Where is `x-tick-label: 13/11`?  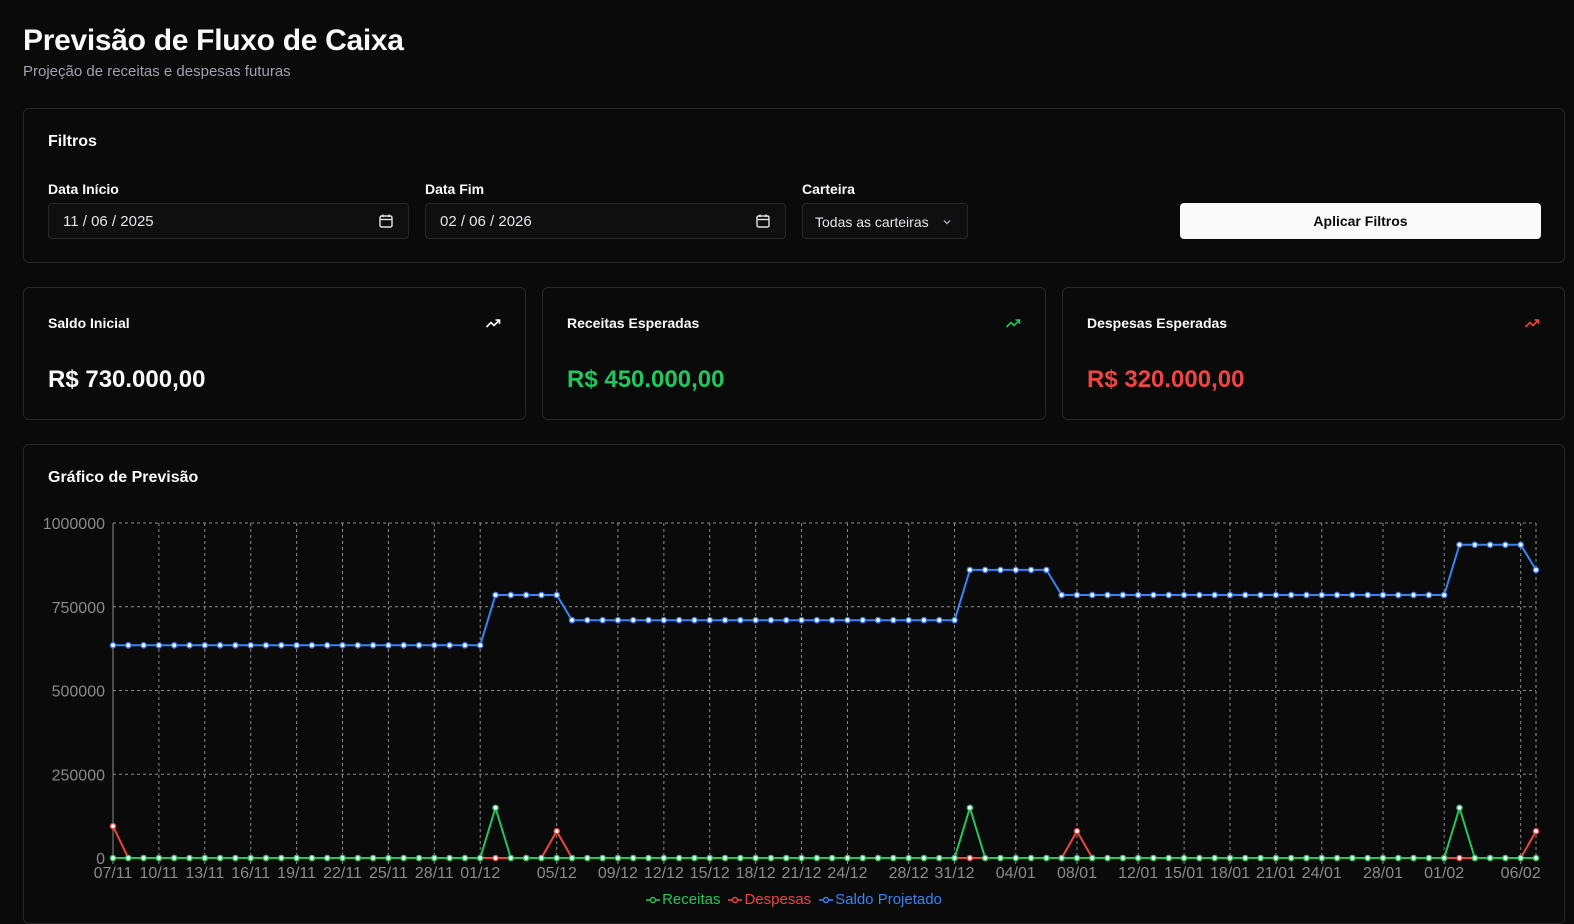
x-tick-label: 13/11 is located at coordinates (204, 873).